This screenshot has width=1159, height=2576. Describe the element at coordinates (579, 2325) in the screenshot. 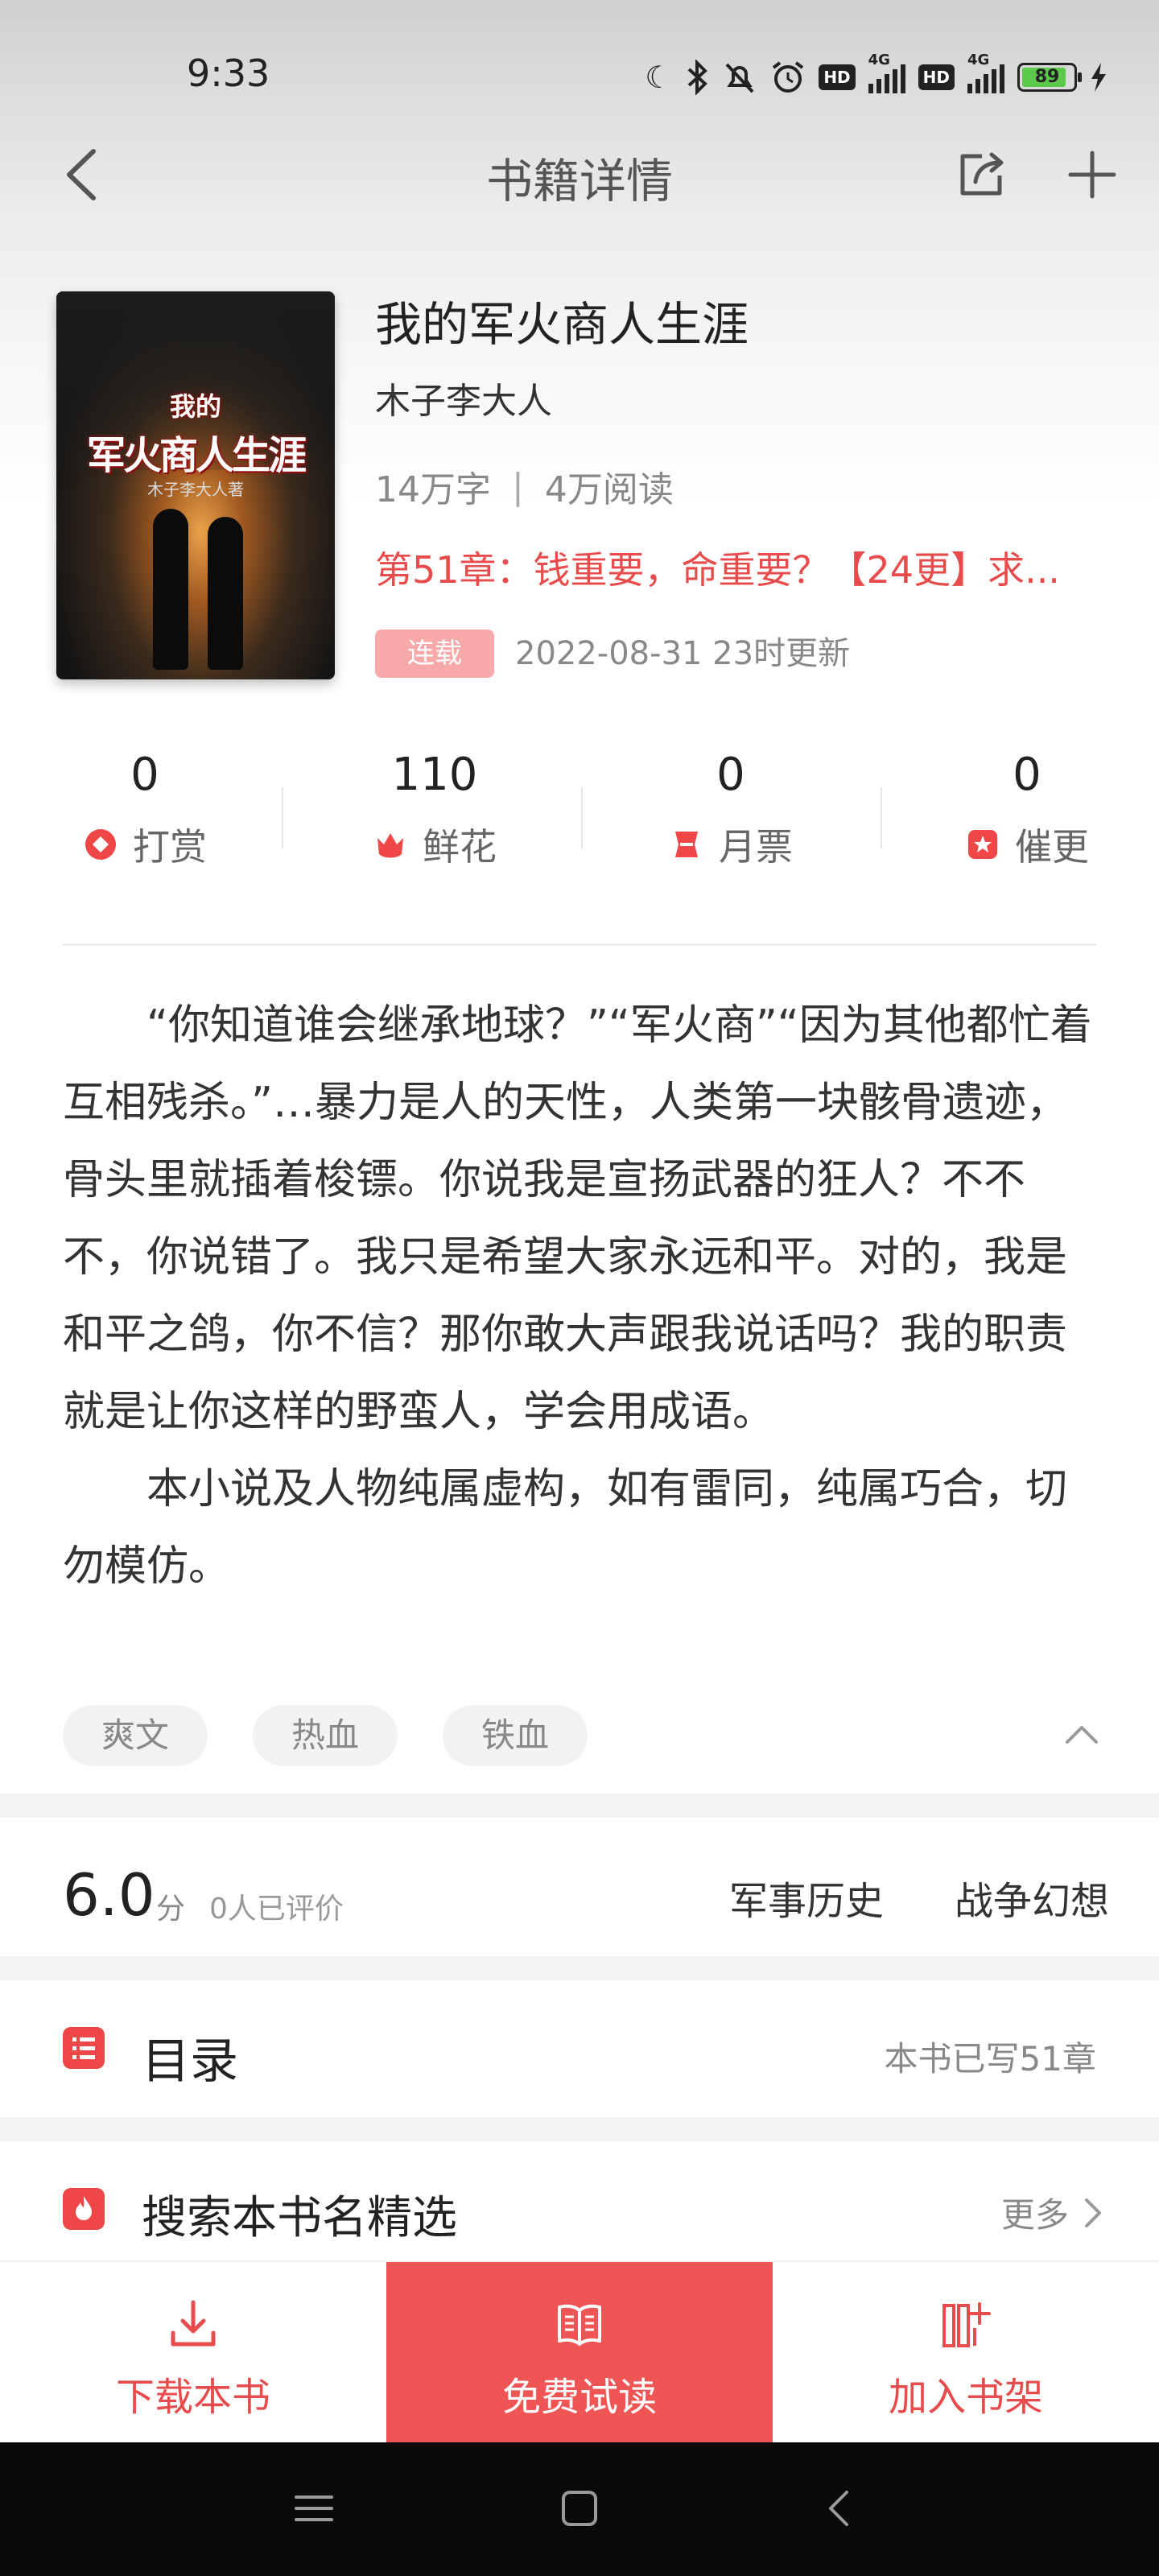

I see `book-open-icon` at that location.